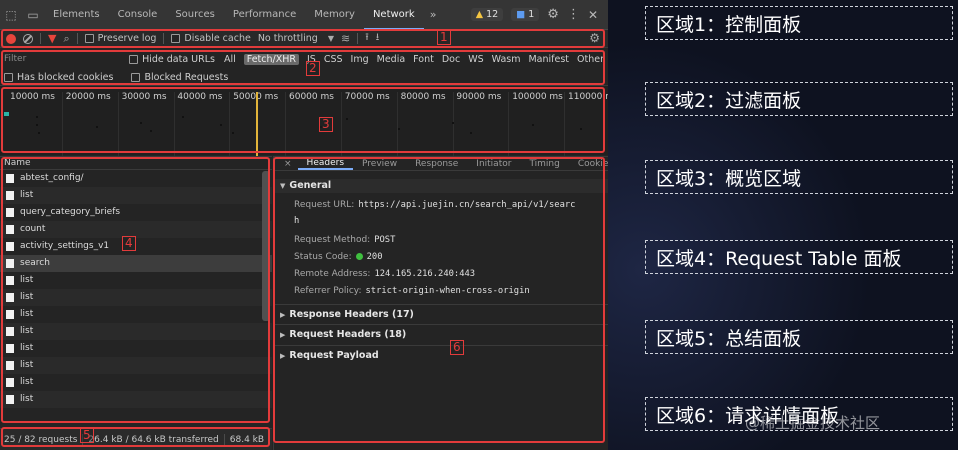 The height and width of the screenshot is (450, 958). What do you see at coordinates (367, 38) in the screenshot?
I see `upload-icon: ⭱` at bounding box center [367, 38].